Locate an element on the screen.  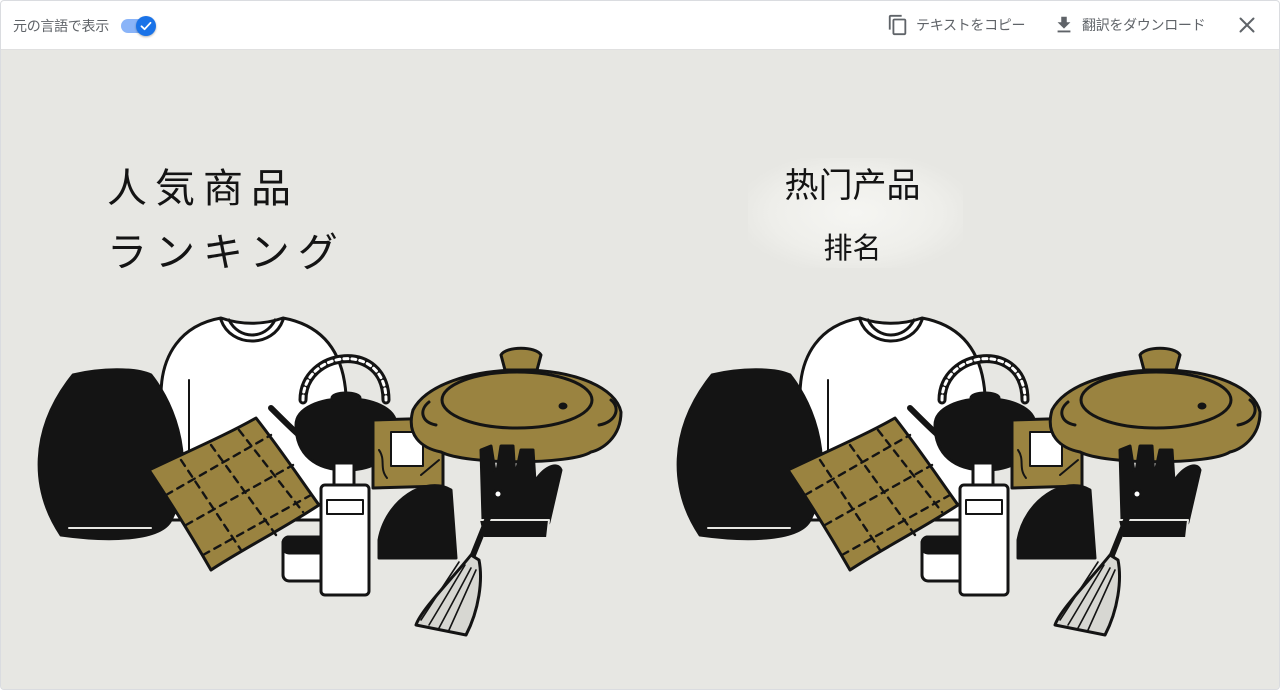
download-icon is located at coordinates (1064, 24).